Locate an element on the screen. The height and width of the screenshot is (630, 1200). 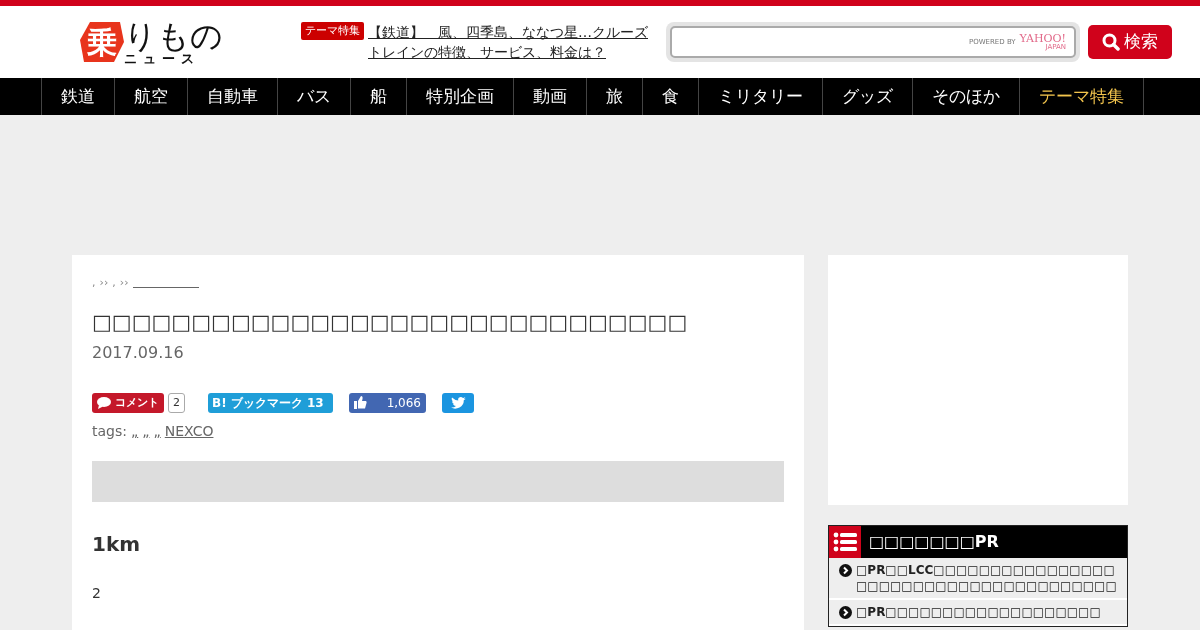
search-button: 検索 is located at coordinates (1130, 42).